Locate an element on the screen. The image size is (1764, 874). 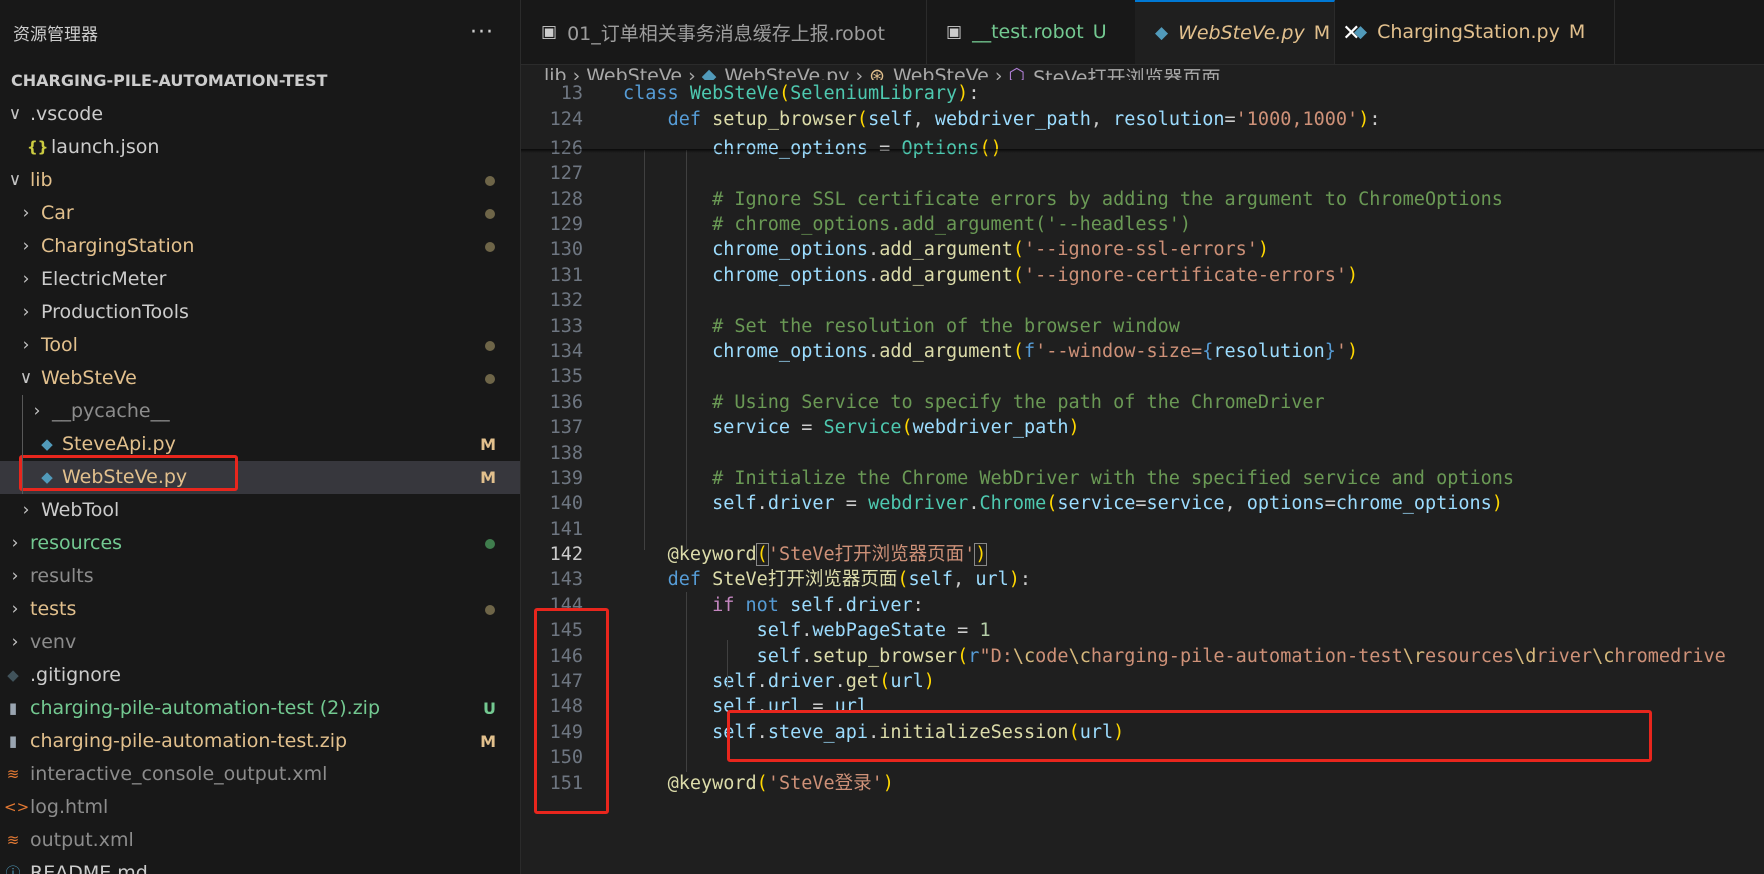
tree-item-label: .vscode is located at coordinates (67, 114).